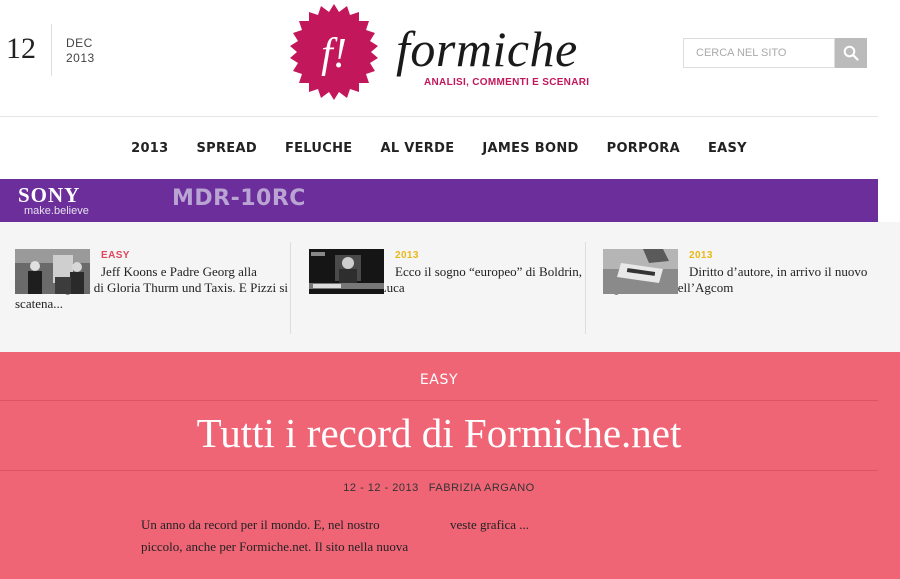  I want to click on date-month: DEC, so click(79, 43).